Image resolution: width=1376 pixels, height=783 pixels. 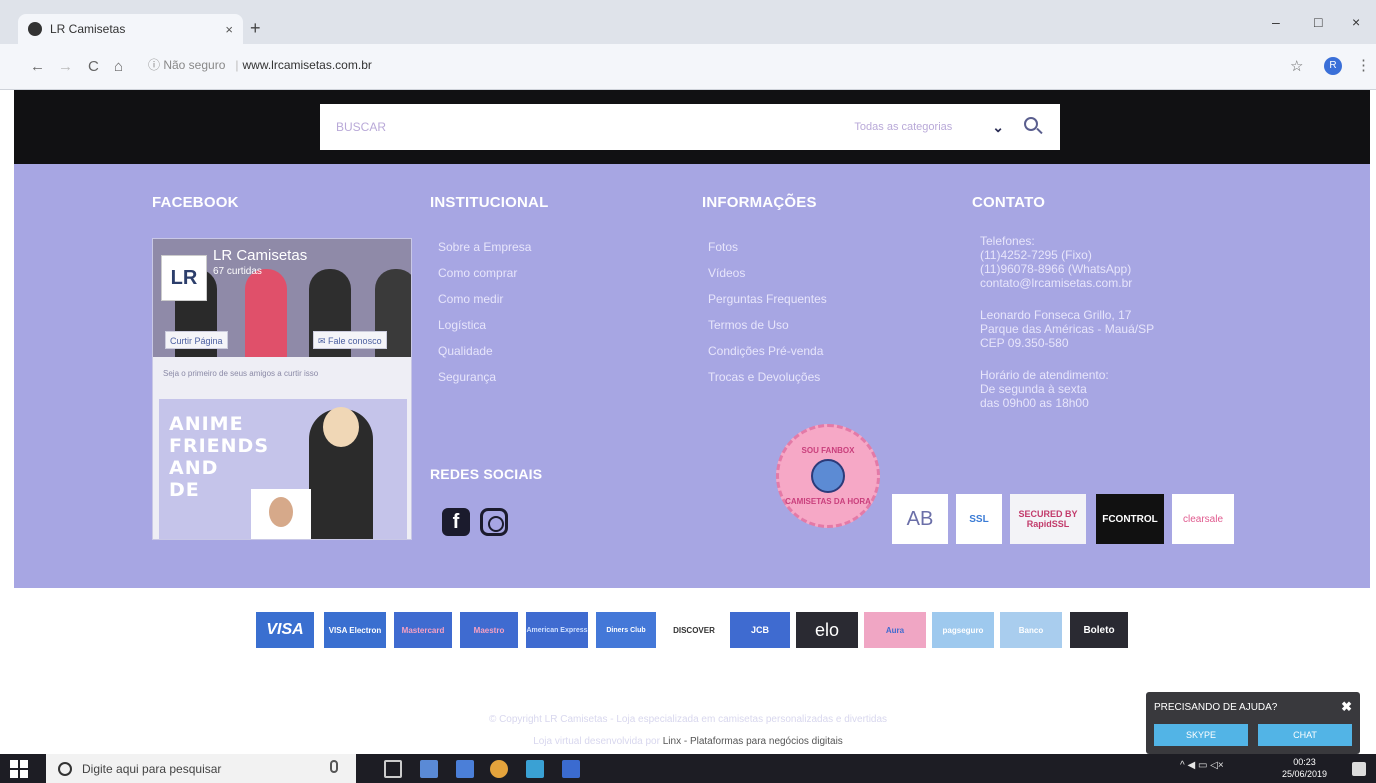 I want to click on seal-ab: AB, so click(x=920, y=519).